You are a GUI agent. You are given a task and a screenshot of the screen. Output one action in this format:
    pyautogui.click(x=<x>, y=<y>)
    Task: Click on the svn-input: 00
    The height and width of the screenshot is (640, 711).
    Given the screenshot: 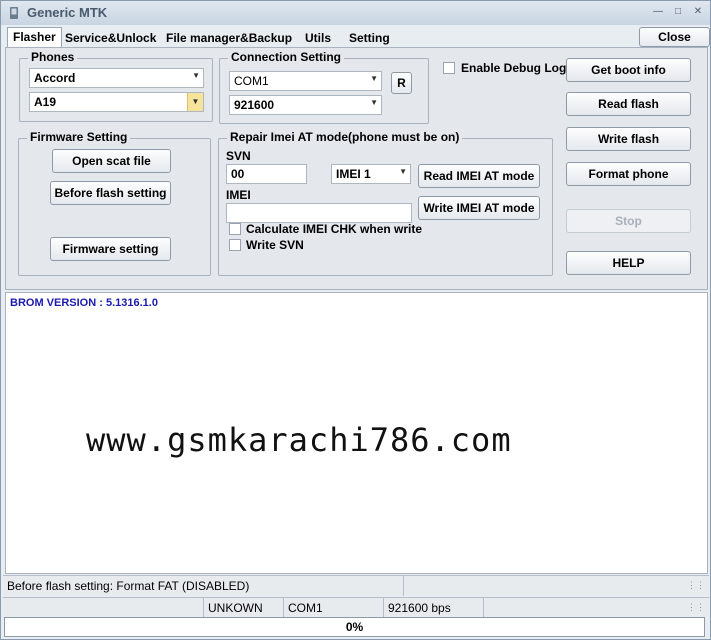 What is the action you would take?
    pyautogui.click(x=266, y=174)
    